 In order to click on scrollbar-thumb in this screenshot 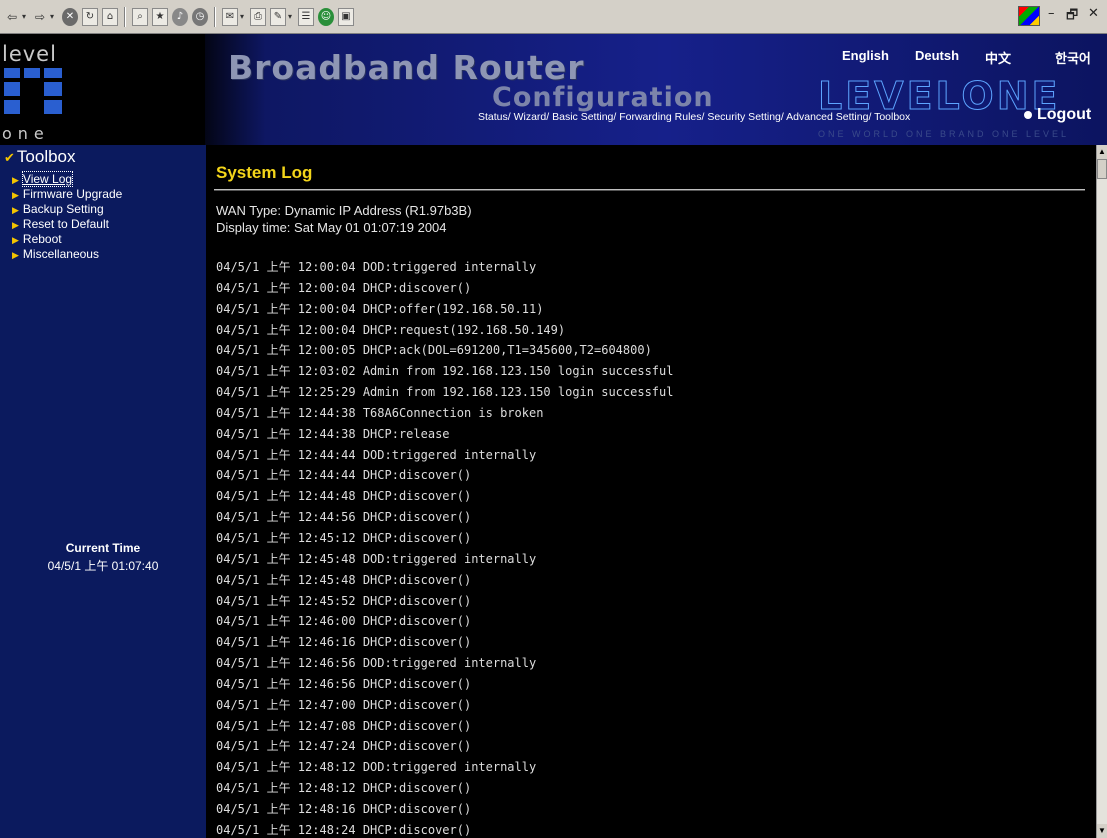, I will do `click(1102, 169)`.